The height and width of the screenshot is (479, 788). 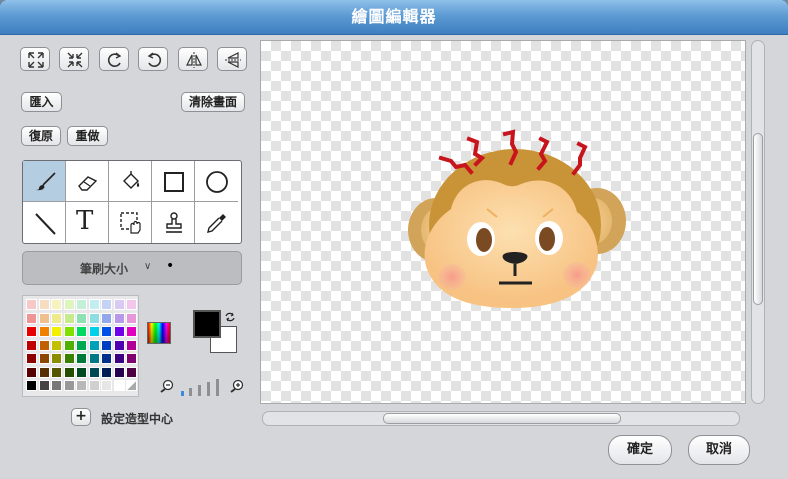 I want to click on foreground-color-swatch, so click(x=207, y=324).